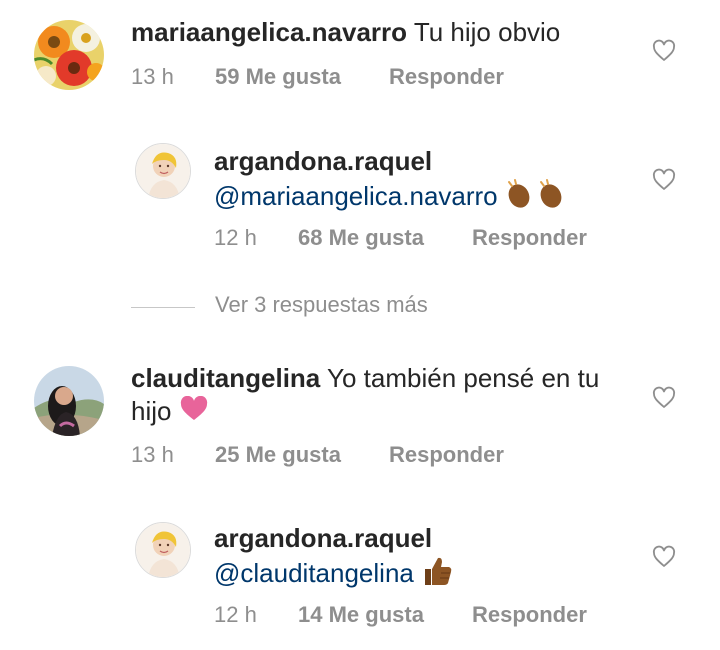 This screenshot has width=720, height=650. I want to click on reply-text: argandona.raquel @clauditangelina, so click(429, 558).